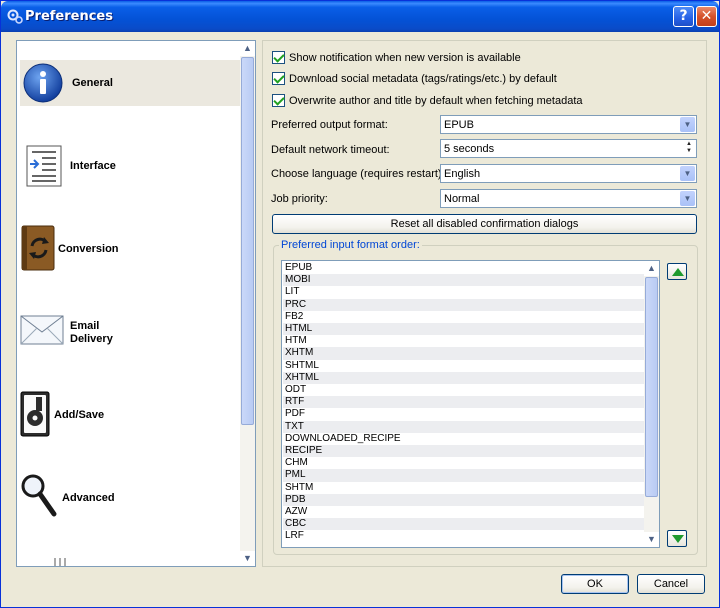 This screenshot has height=608, width=720. Describe the element at coordinates (85, 326) in the screenshot. I see `category-email-label-line1: Email` at that location.